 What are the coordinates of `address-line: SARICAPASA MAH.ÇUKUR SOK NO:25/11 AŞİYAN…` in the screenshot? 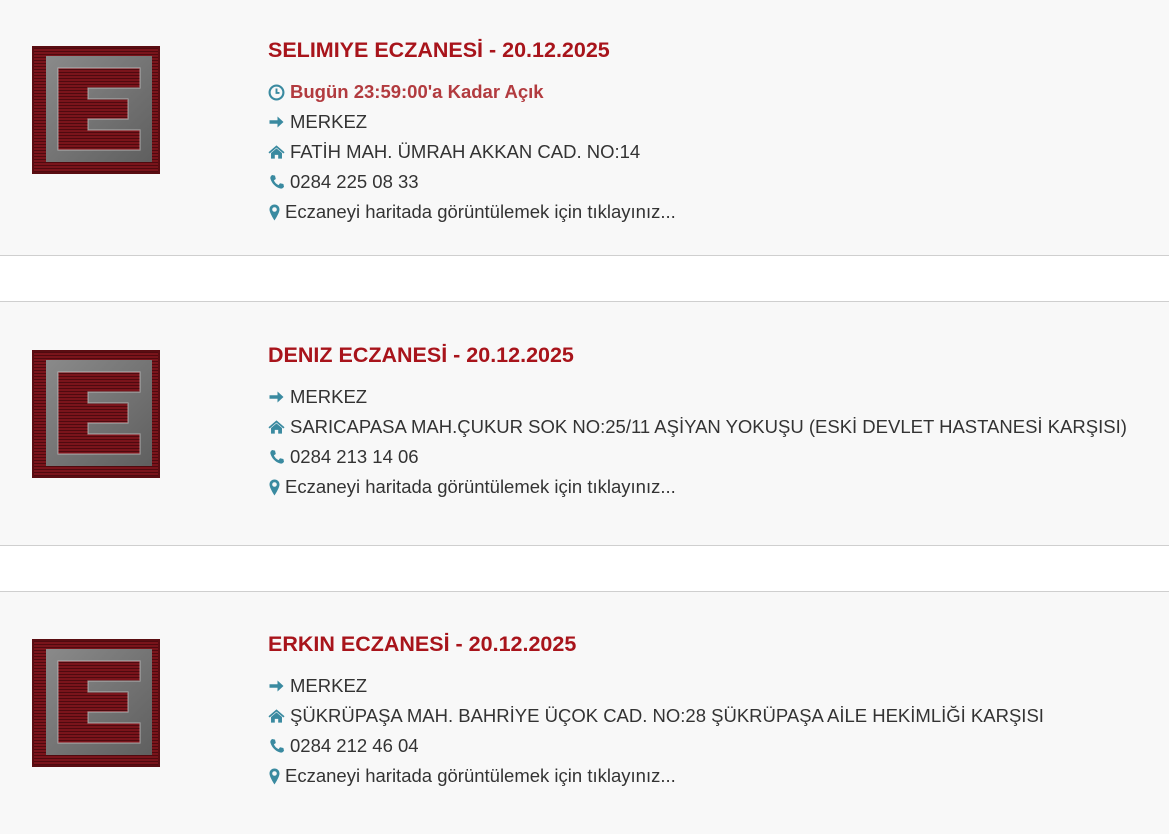 It's located at (708, 427).